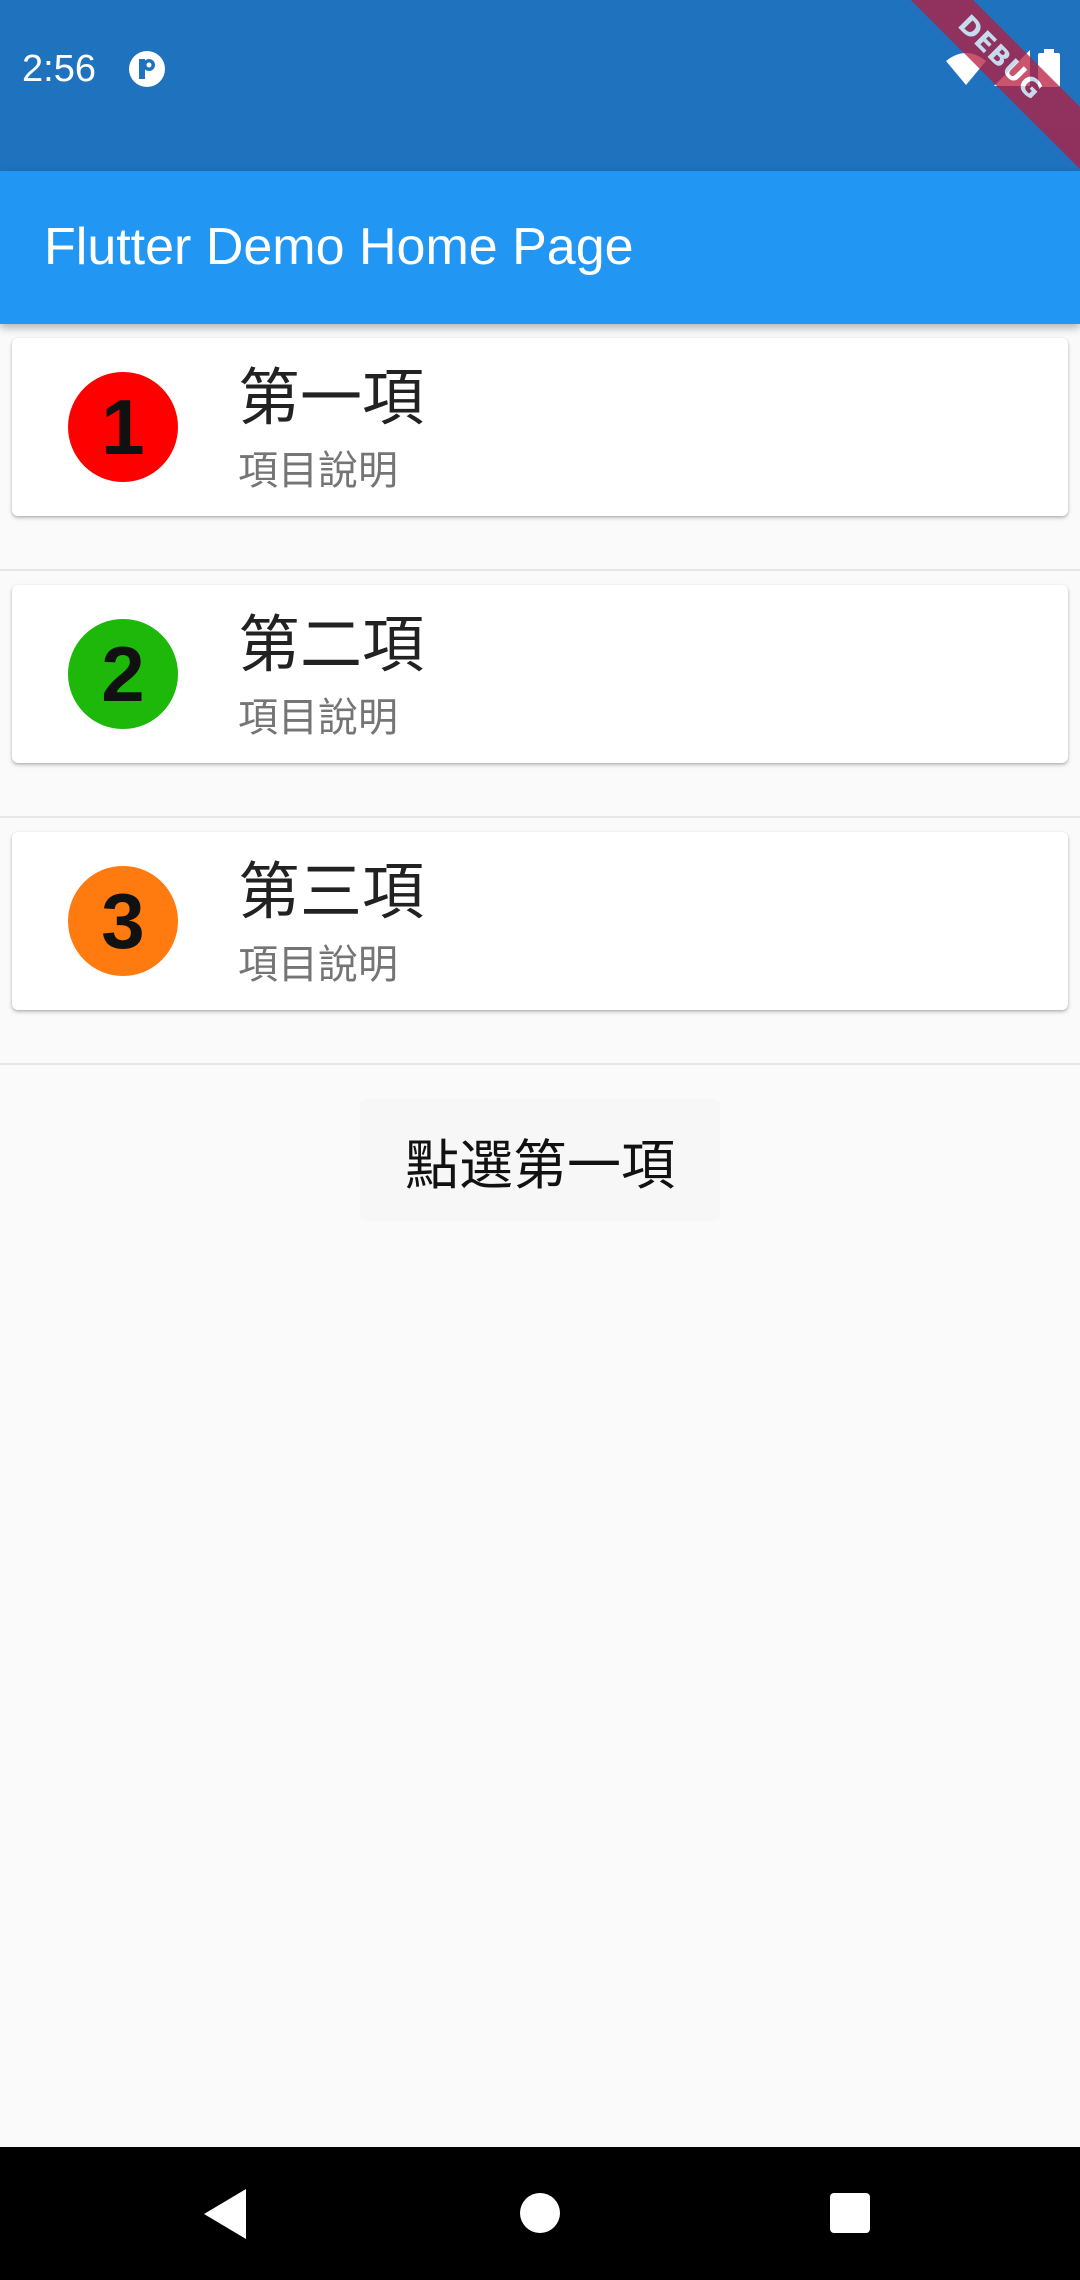 This screenshot has width=1080, height=2280. Describe the element at coordinates (540, 427) in the screenshot. I see `list-item-card: 1 第一項 項目說明` at that location.